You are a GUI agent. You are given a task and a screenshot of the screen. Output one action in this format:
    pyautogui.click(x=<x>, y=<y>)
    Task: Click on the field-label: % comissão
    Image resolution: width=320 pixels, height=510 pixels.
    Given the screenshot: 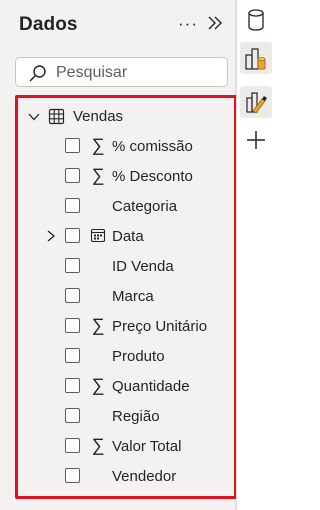 What is the action you would take?
    pyautogui.click(x=152, y=146)
    